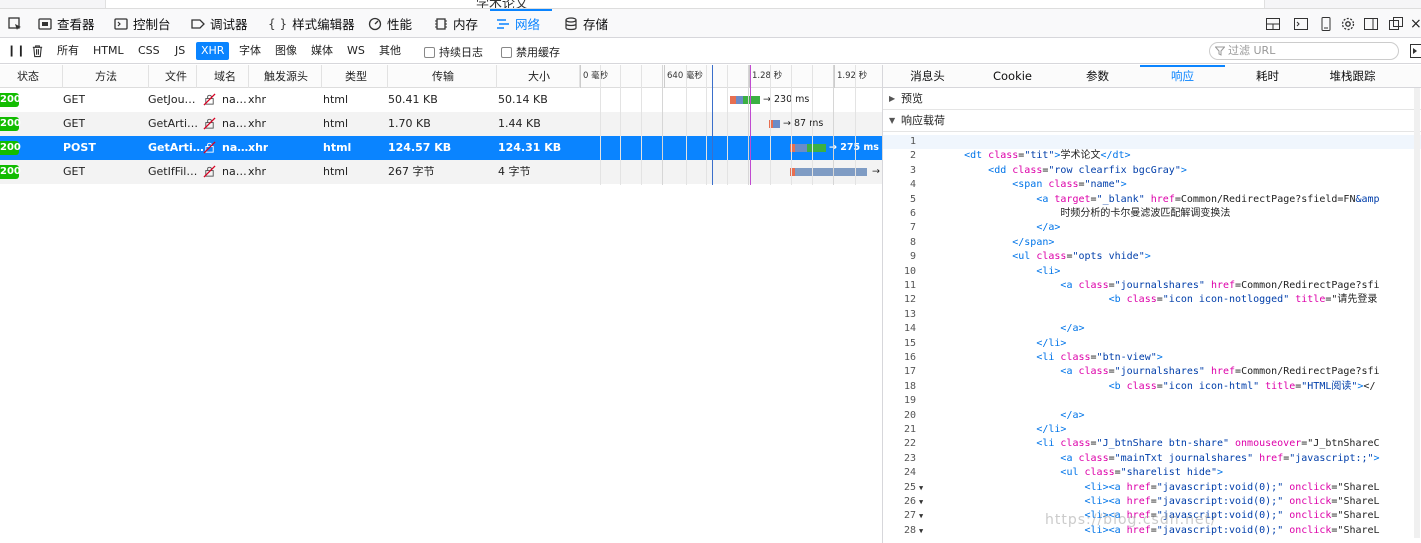  What do you see at coordinates (1301, 24) in the screenshot?
I see `split-console-button` at bounding box center [1301, 24].